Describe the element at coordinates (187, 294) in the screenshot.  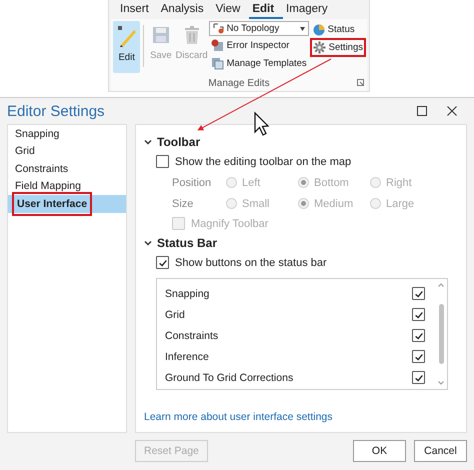
I see `list-item: Snapping` at that location.